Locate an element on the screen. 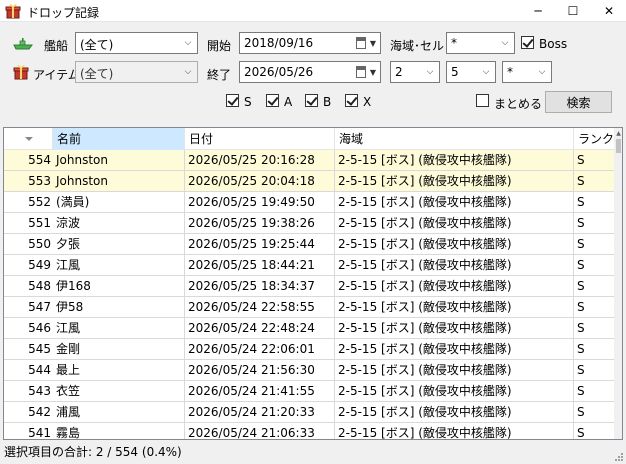  row-number: 548 is located at coordinates (39, 286).